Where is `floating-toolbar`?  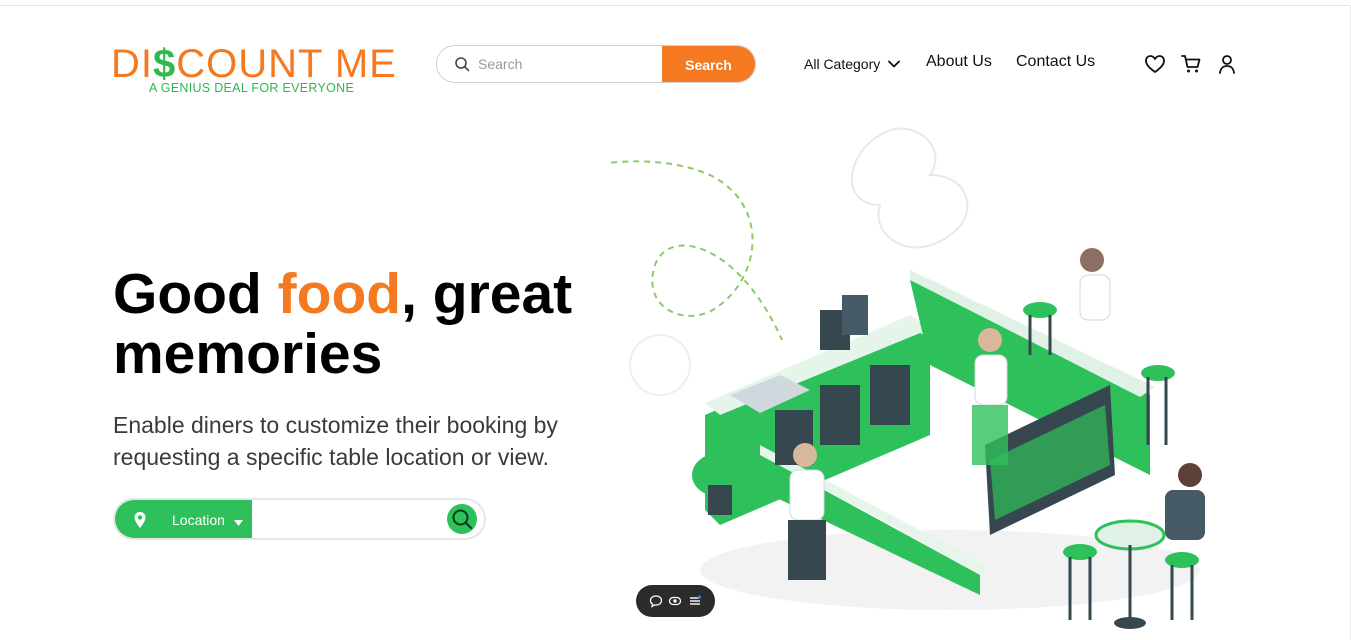
floating-toolbar is located at coordinates (675, 601).